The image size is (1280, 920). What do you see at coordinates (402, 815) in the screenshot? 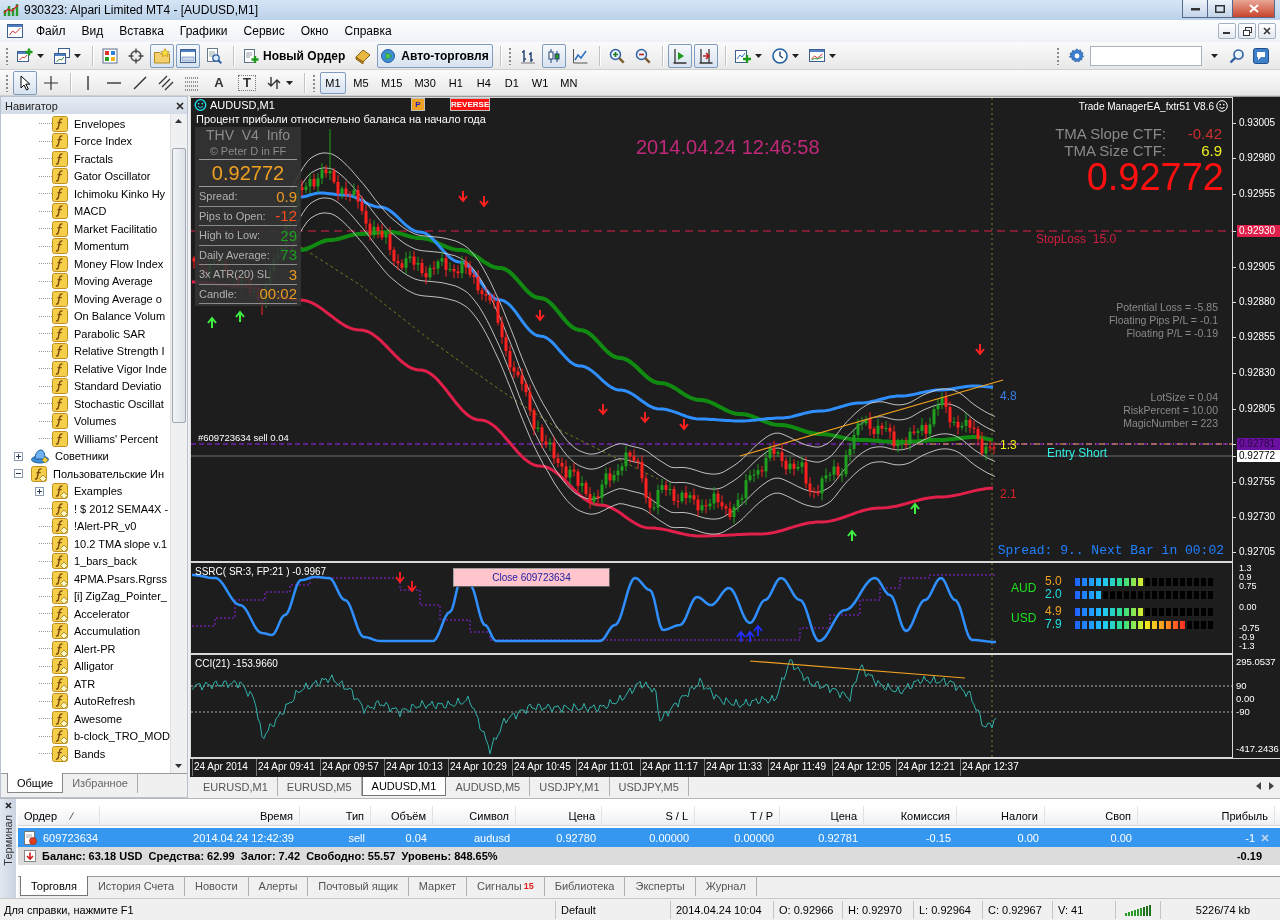
I see `column-header: Объём` at bounding box center [402, 815].